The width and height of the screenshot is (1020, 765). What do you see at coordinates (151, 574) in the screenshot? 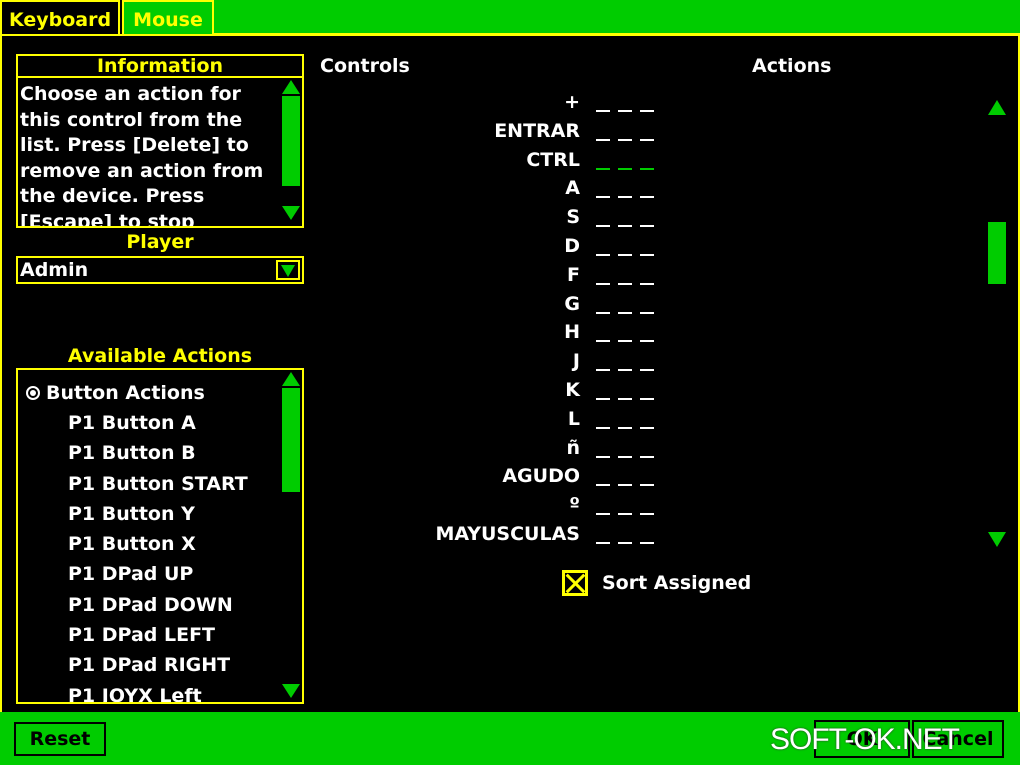
I see `list-item: P1 DPad UP` at bounding box center [151, 574].